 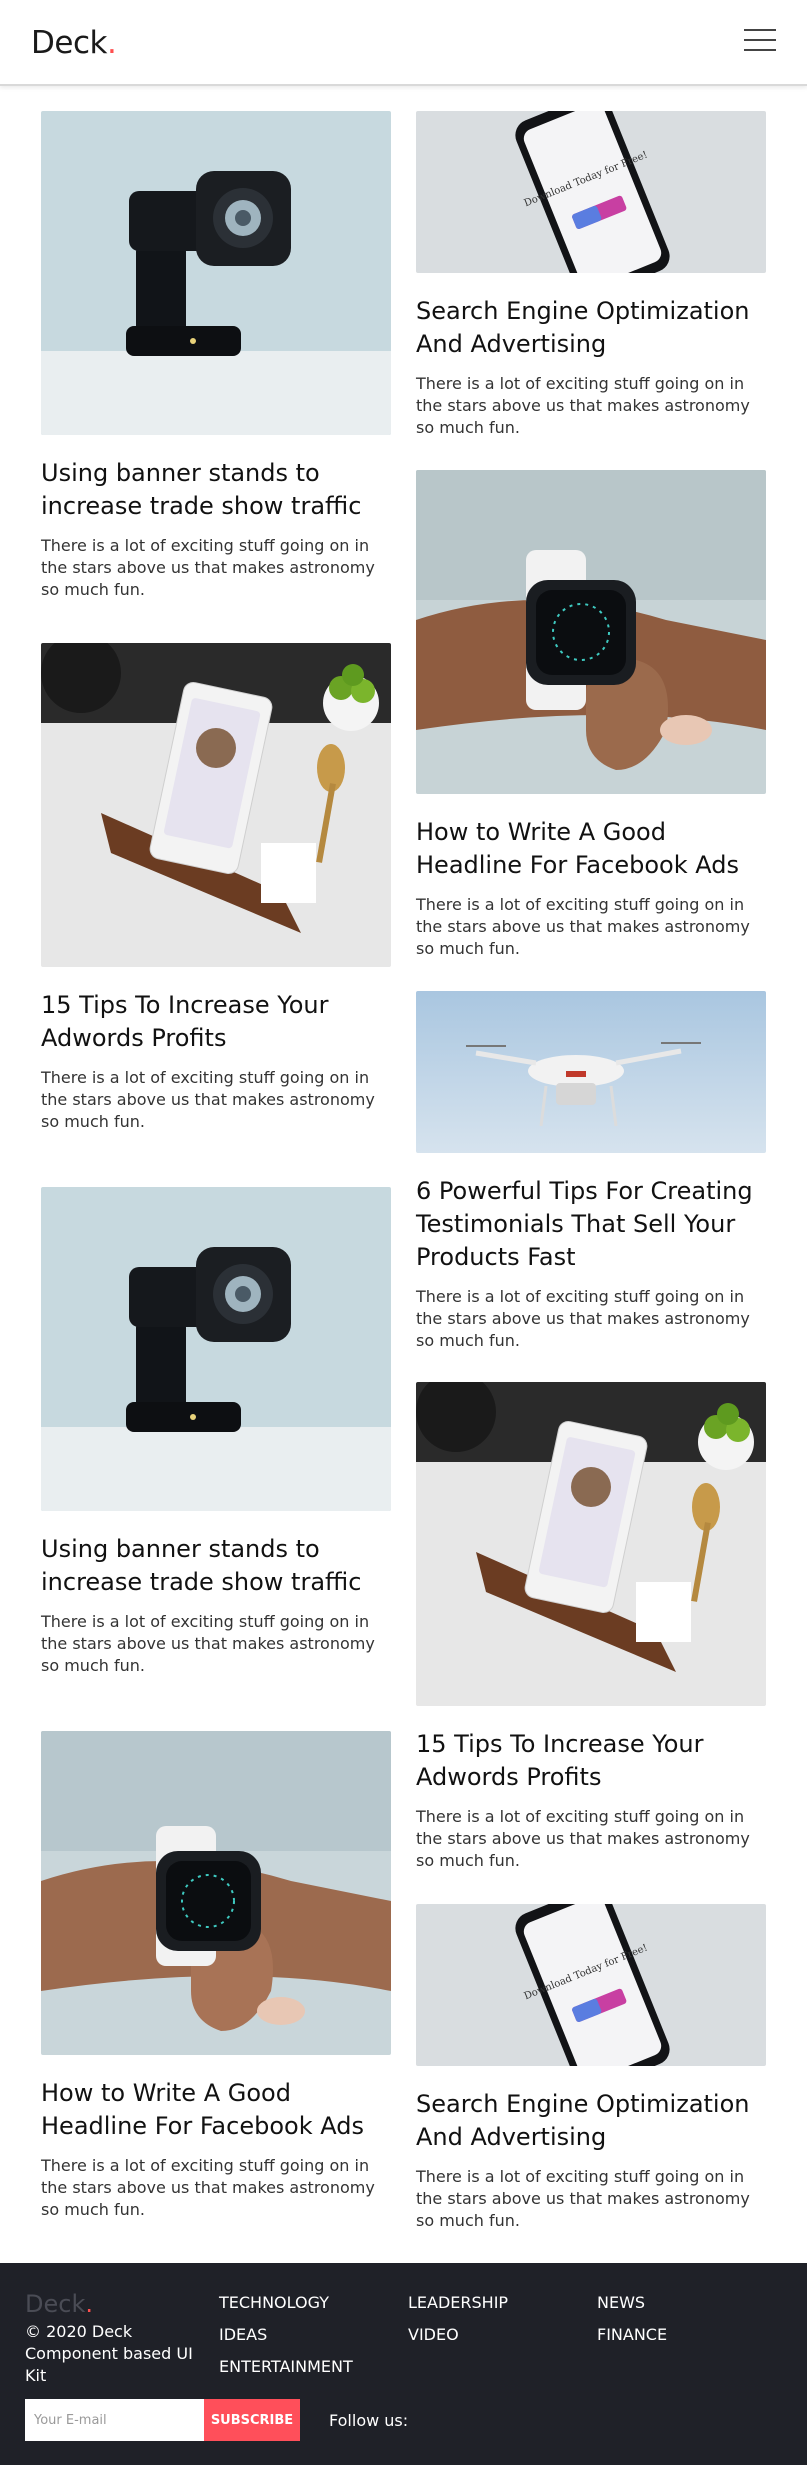 I want to click on footer-link-ideas: Ideas, so click(x=243, y=2334).